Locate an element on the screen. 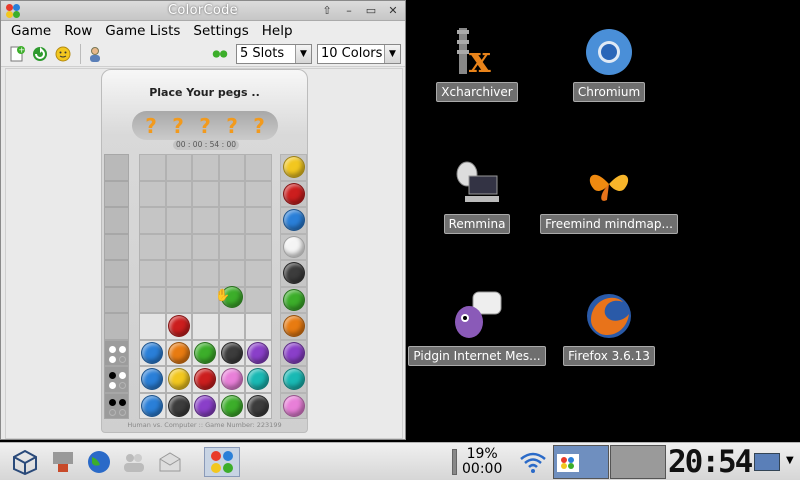 This screenshot has width=800, height=480. toolbar: + 5 Slots ▼ 10 Colors ▼ is located at coordinates (203, 54).